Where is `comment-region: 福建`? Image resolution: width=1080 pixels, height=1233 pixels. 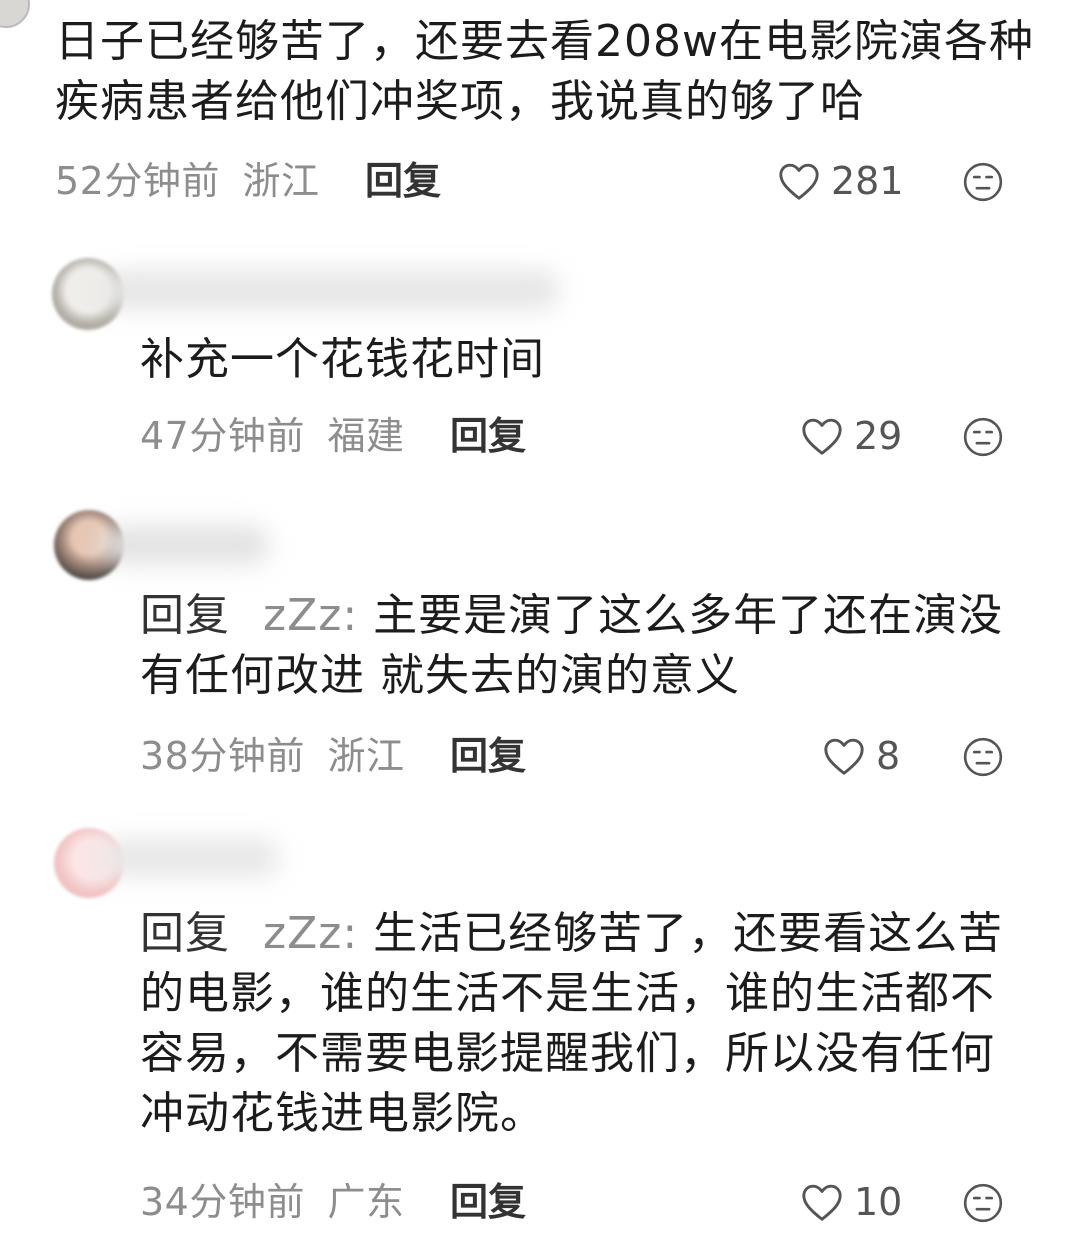
comment-region: 福建 is located at coordinates (366, 436).